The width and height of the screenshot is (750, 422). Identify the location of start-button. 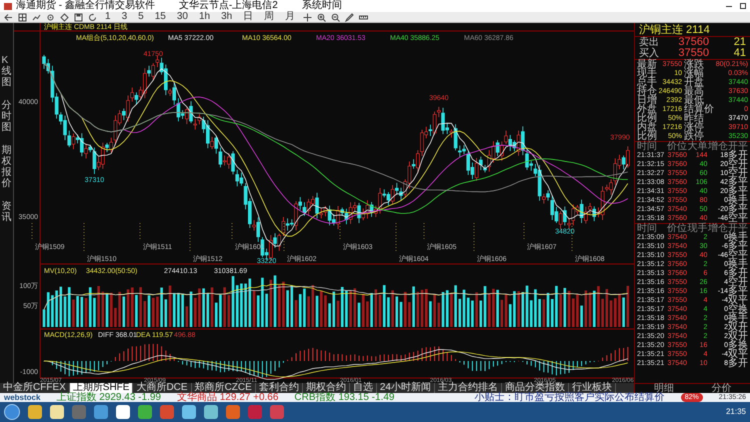
(12, 412).